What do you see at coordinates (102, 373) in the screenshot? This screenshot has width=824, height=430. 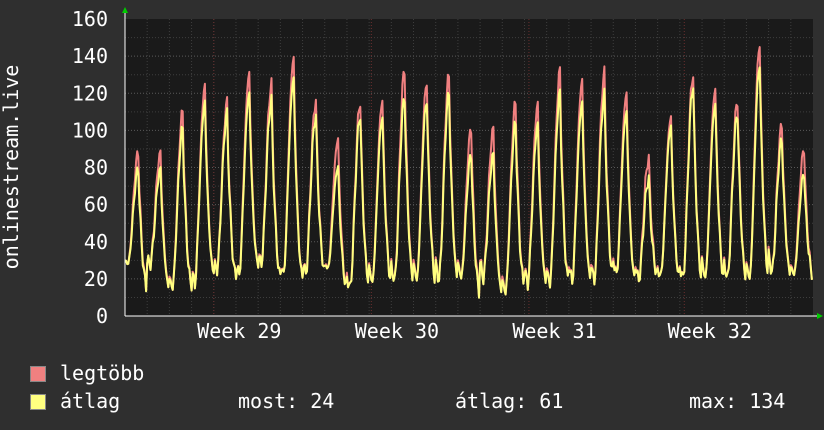 I see `legend-label-legtobb: legtöbb` at bounding box center [102, 373].